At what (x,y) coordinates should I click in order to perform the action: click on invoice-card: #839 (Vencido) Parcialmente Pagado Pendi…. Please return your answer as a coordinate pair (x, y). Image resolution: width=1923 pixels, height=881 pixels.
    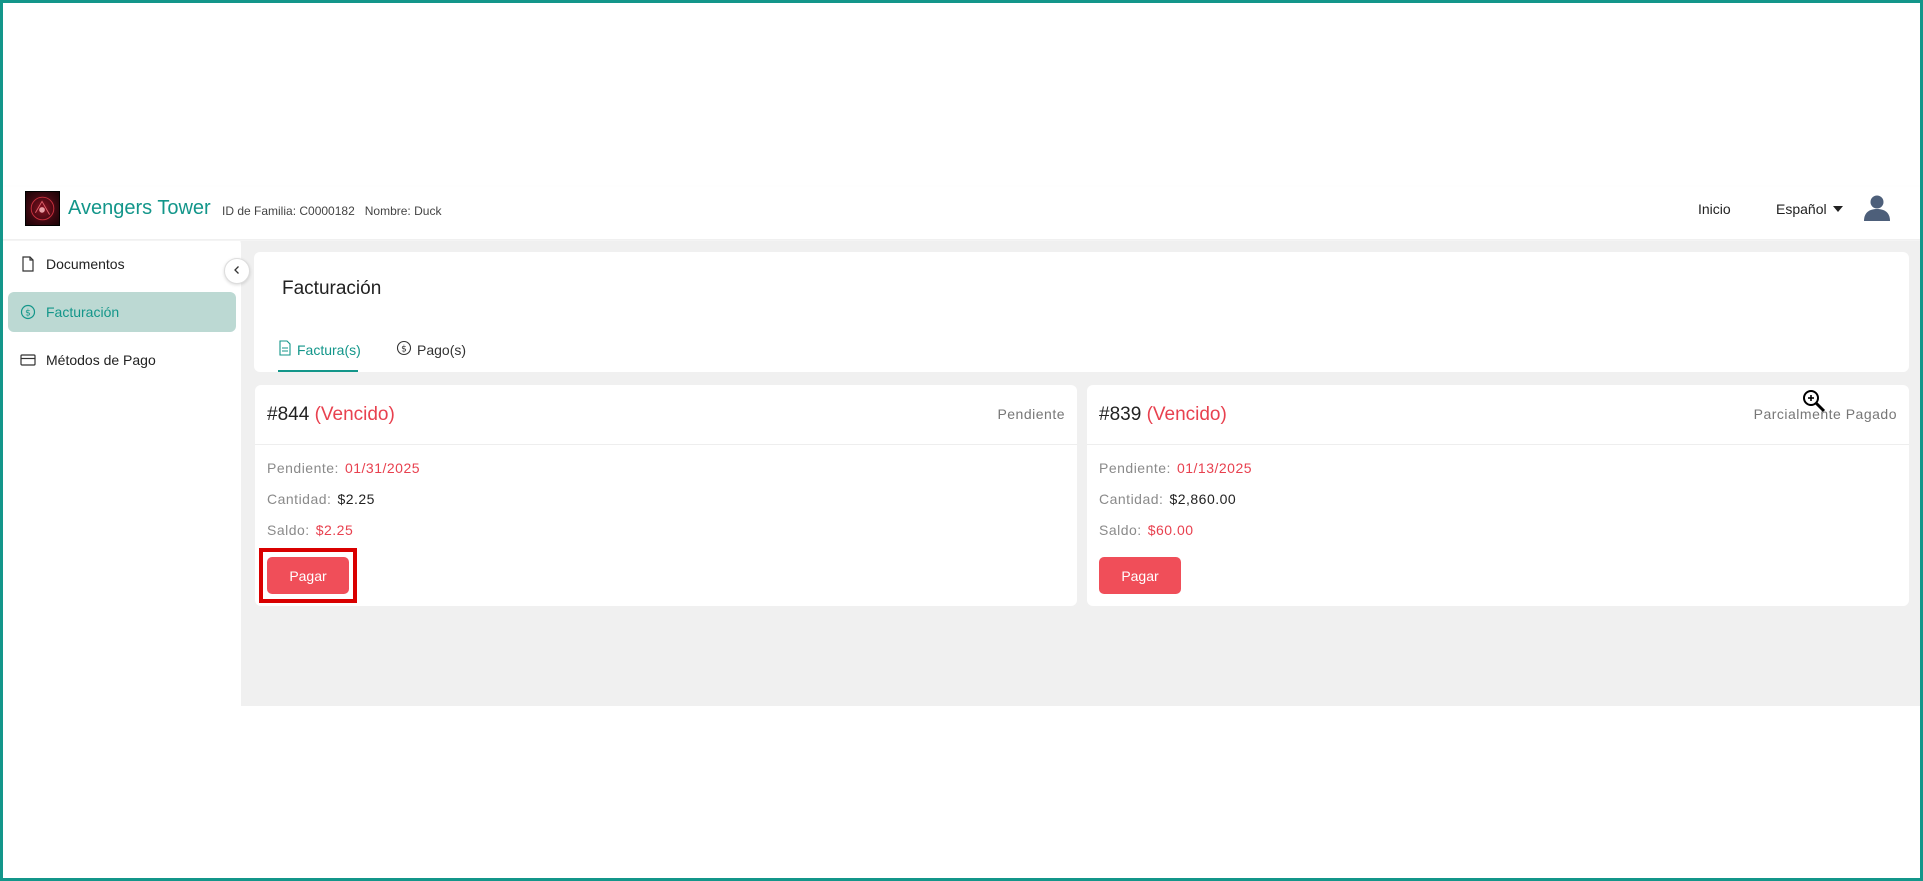
    Looking at the image, I should click on (1498, 495).